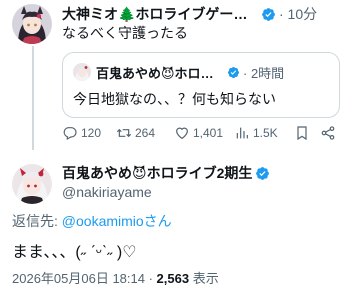  I want to click on reply-target-link: @ookamimioさん, so click(117, 221).